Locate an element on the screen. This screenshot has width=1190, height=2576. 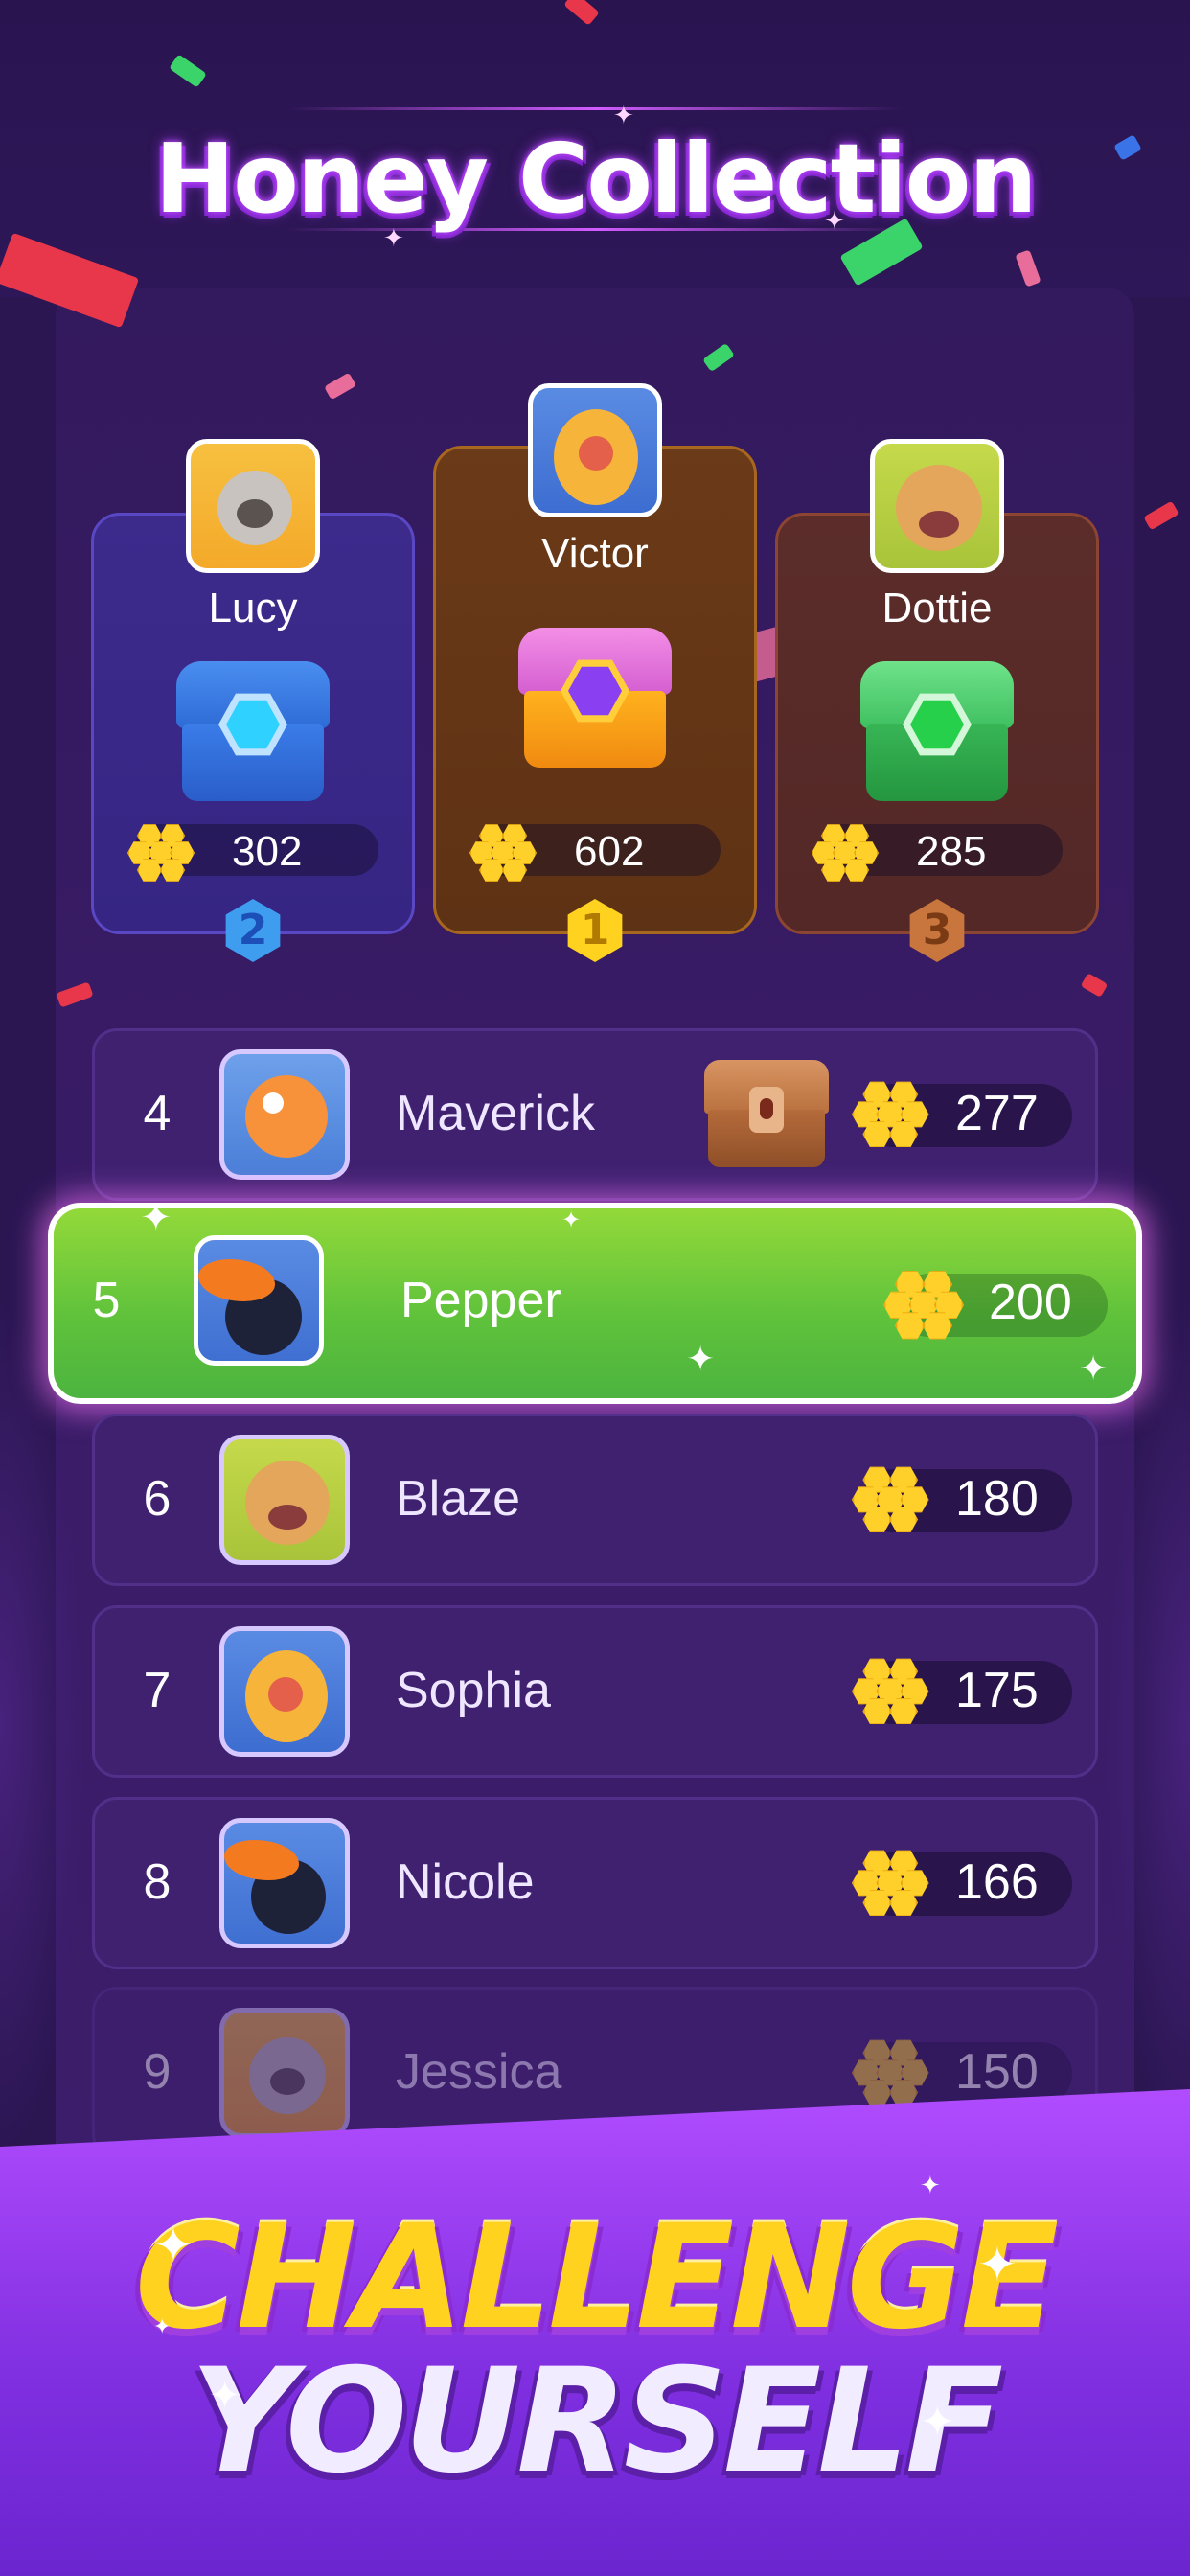
blue-chest-icon is located at coordinates (253, 733).